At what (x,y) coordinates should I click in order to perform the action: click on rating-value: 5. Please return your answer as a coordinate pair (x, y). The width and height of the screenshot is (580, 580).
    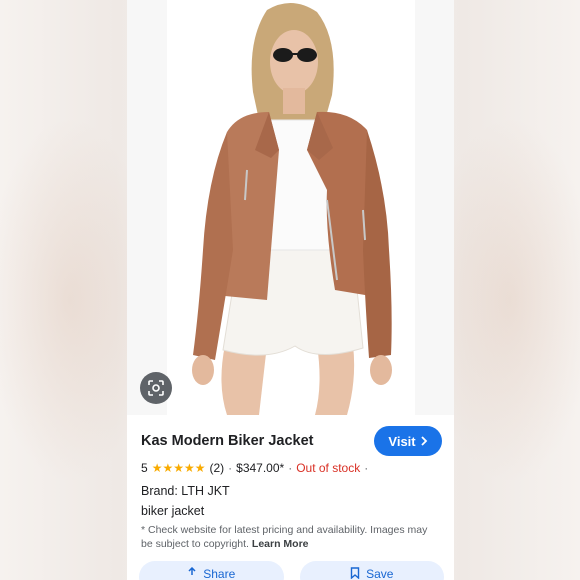
    Looking at the image, I should click on (144, 468).